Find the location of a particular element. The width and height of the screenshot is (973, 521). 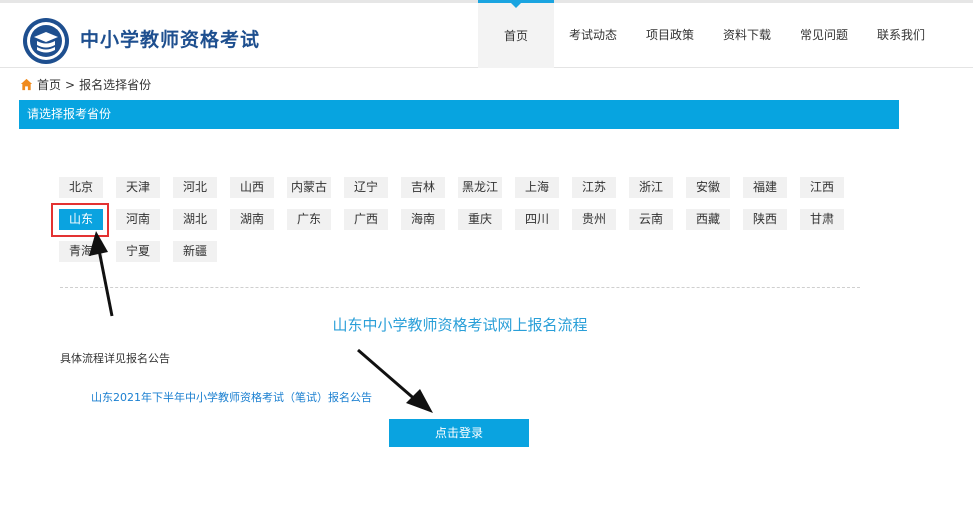

province-option: 云南 is located at coordinates (651, 219).